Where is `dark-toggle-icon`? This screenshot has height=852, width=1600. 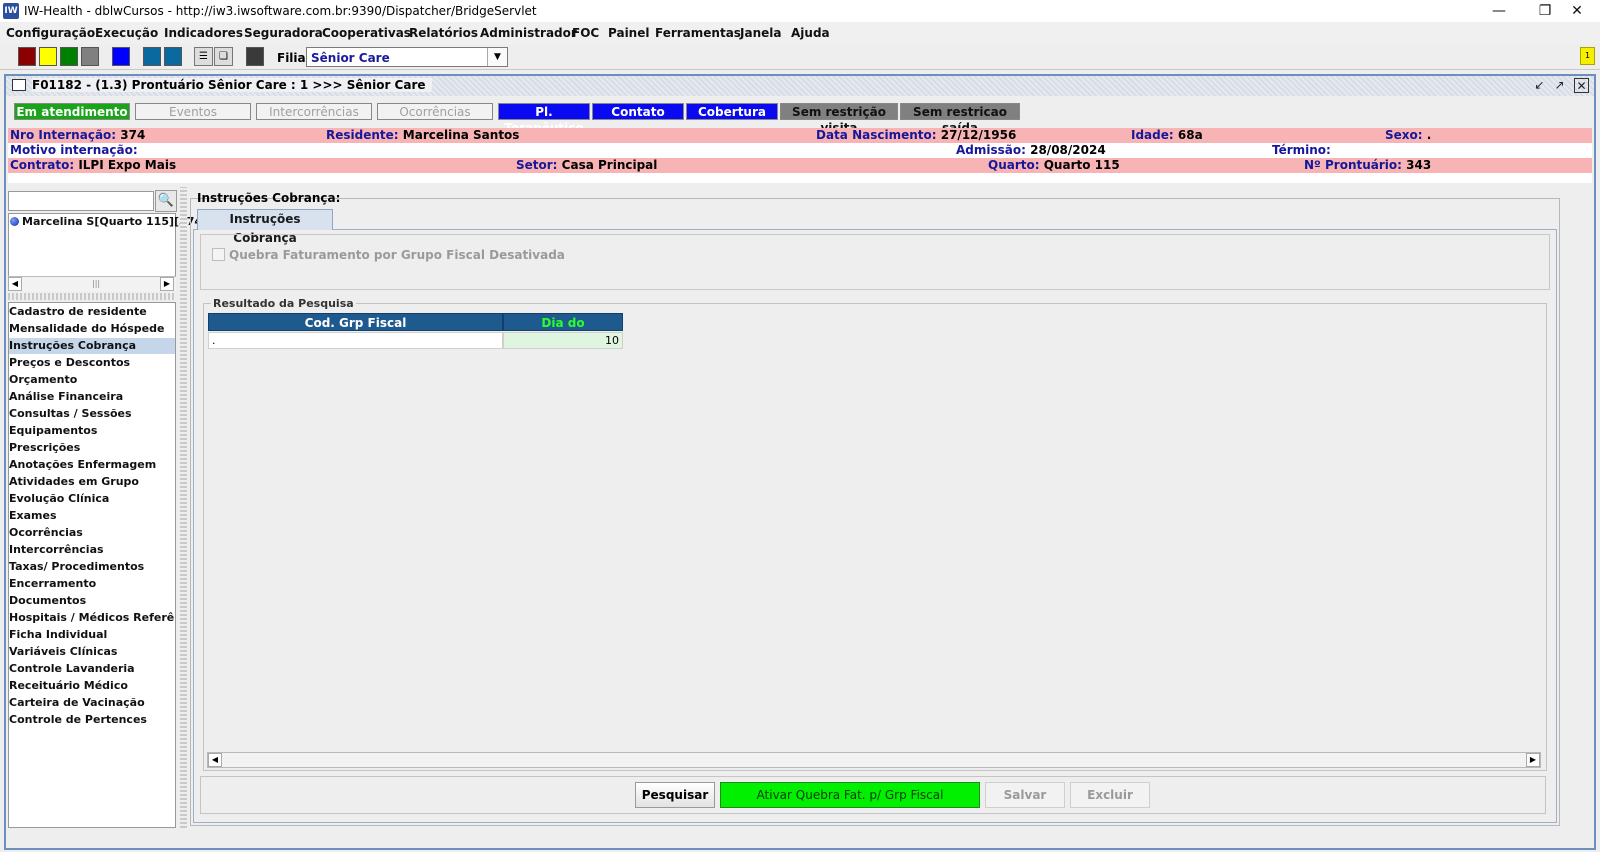
dark-toggle-icon is located at coordinates (255, 56).